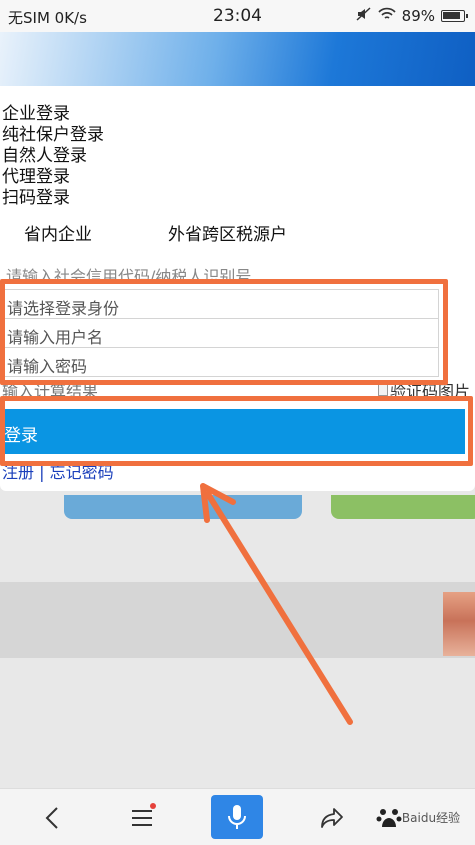 Image resolution: width=475 pixels, height=845 pixels. I want to click on watermark-text: Baidu经验, so click(431, 818).